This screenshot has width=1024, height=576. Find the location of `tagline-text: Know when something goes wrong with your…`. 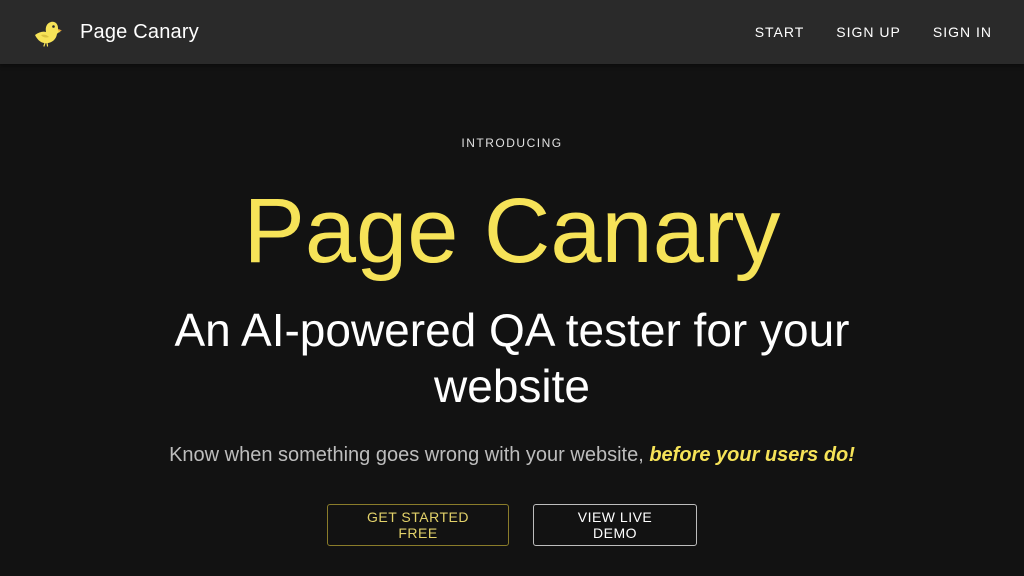

tagline-text: Know when something goes wrong with your… is located at coordinates (409, 455).